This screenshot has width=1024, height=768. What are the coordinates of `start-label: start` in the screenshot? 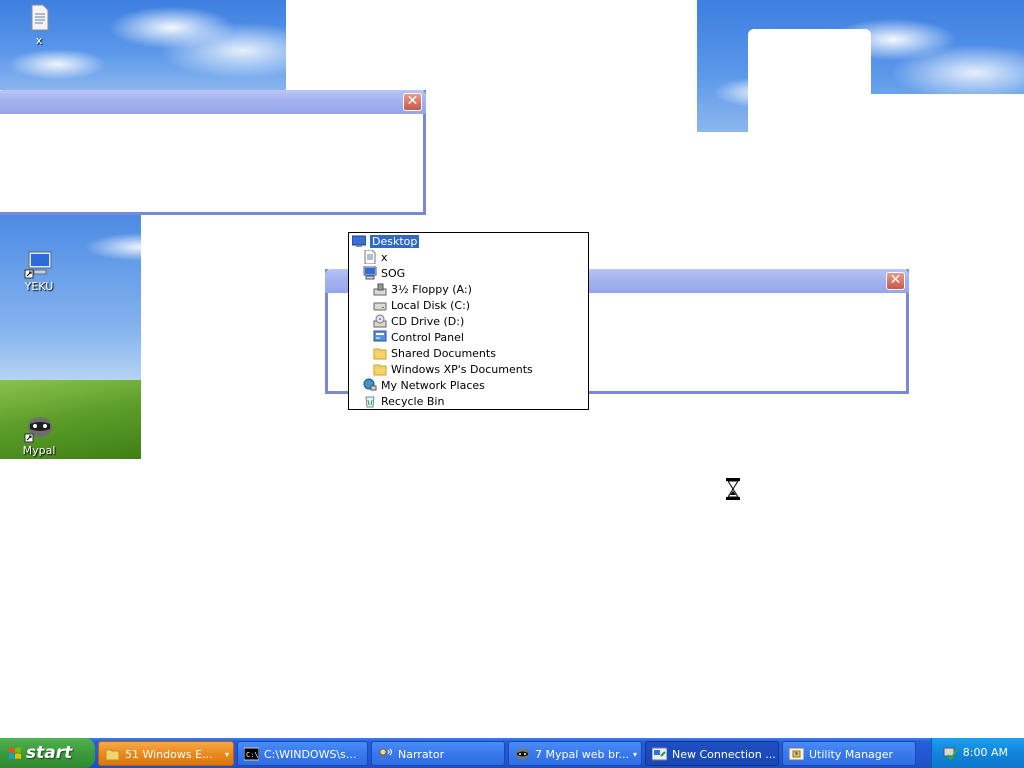 It's located at (49, 753).